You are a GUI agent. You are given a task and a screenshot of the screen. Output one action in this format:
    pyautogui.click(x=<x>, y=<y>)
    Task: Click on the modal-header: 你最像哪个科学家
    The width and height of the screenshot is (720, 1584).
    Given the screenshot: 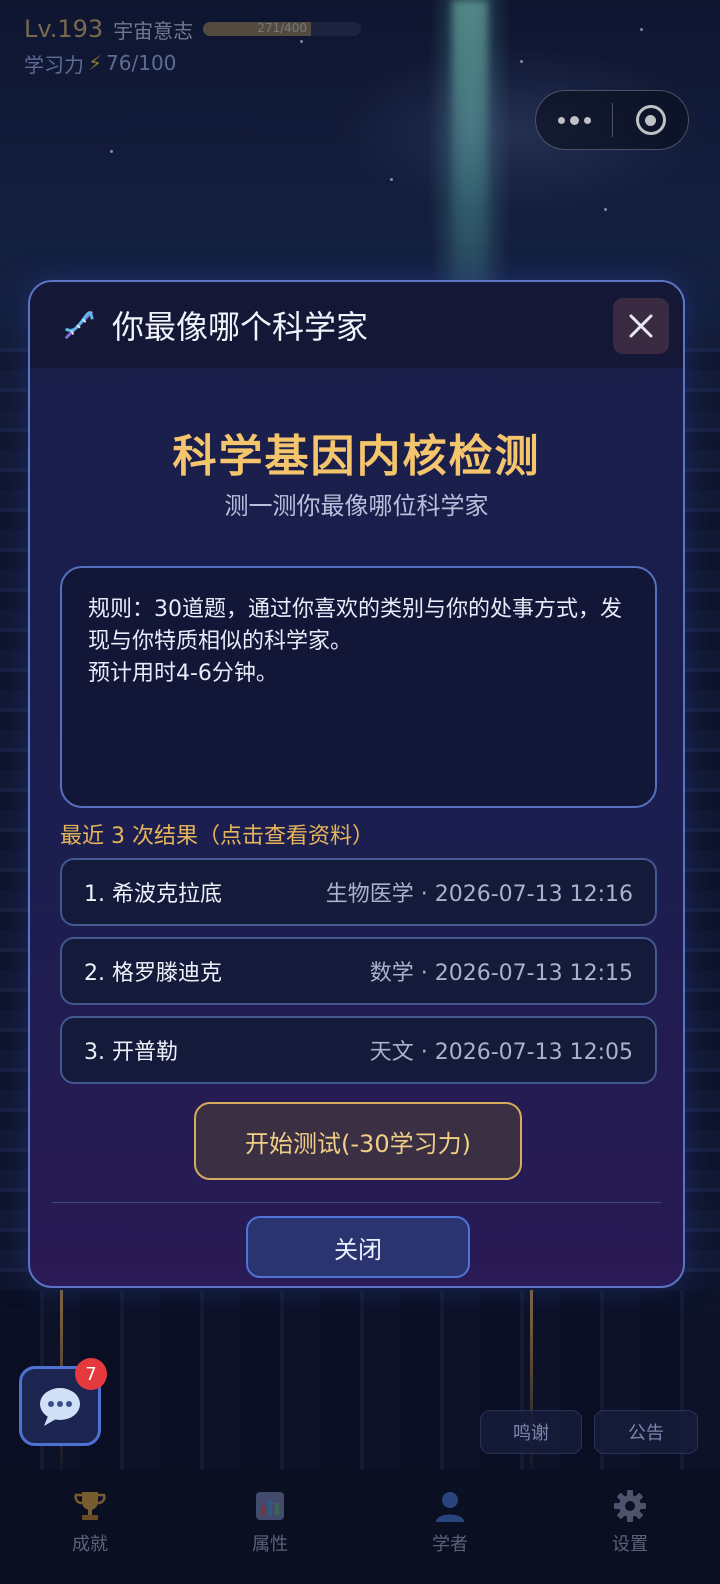 What is the action you would take?
    pyautogui.click(x=356, y=325)
    